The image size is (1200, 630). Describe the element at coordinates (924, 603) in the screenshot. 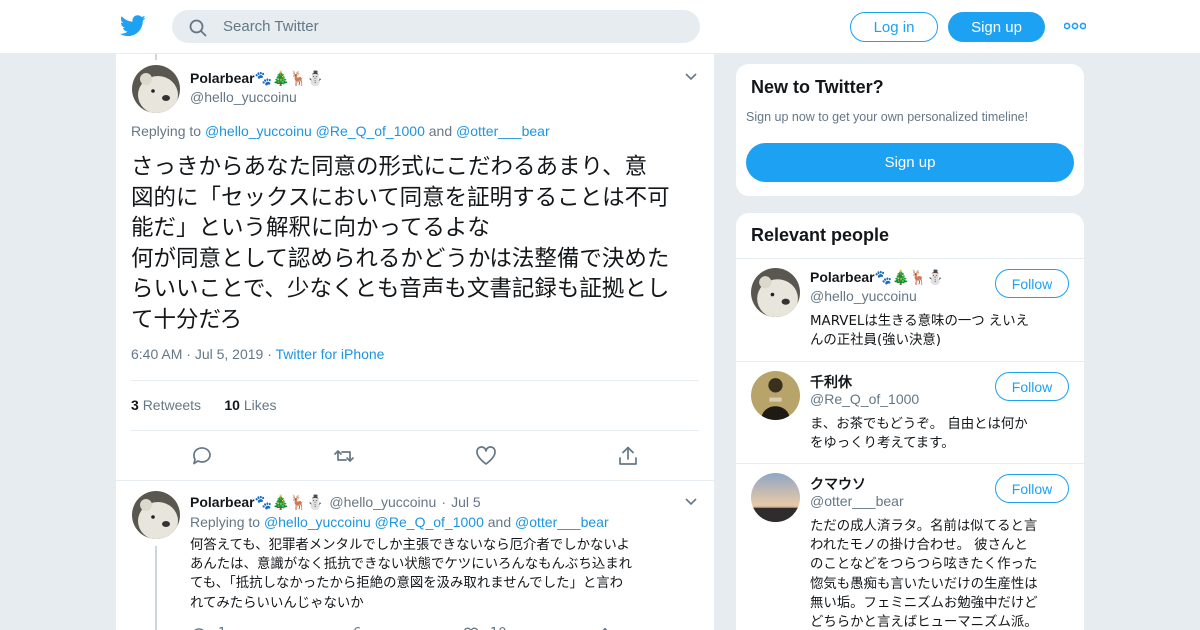

I see `bio-line: 無い垢。フェミニズムお勉強中だけど` at that location.